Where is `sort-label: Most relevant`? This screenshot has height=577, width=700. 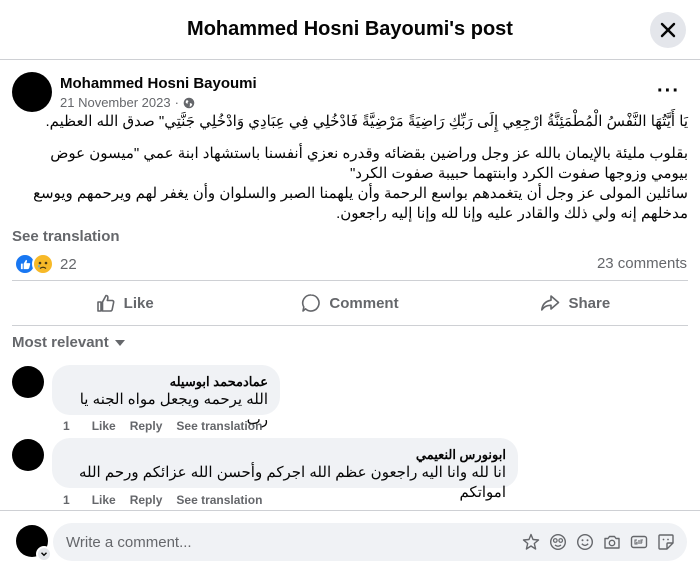
sort-label: Most relevant is located at coordinates (60, 342).